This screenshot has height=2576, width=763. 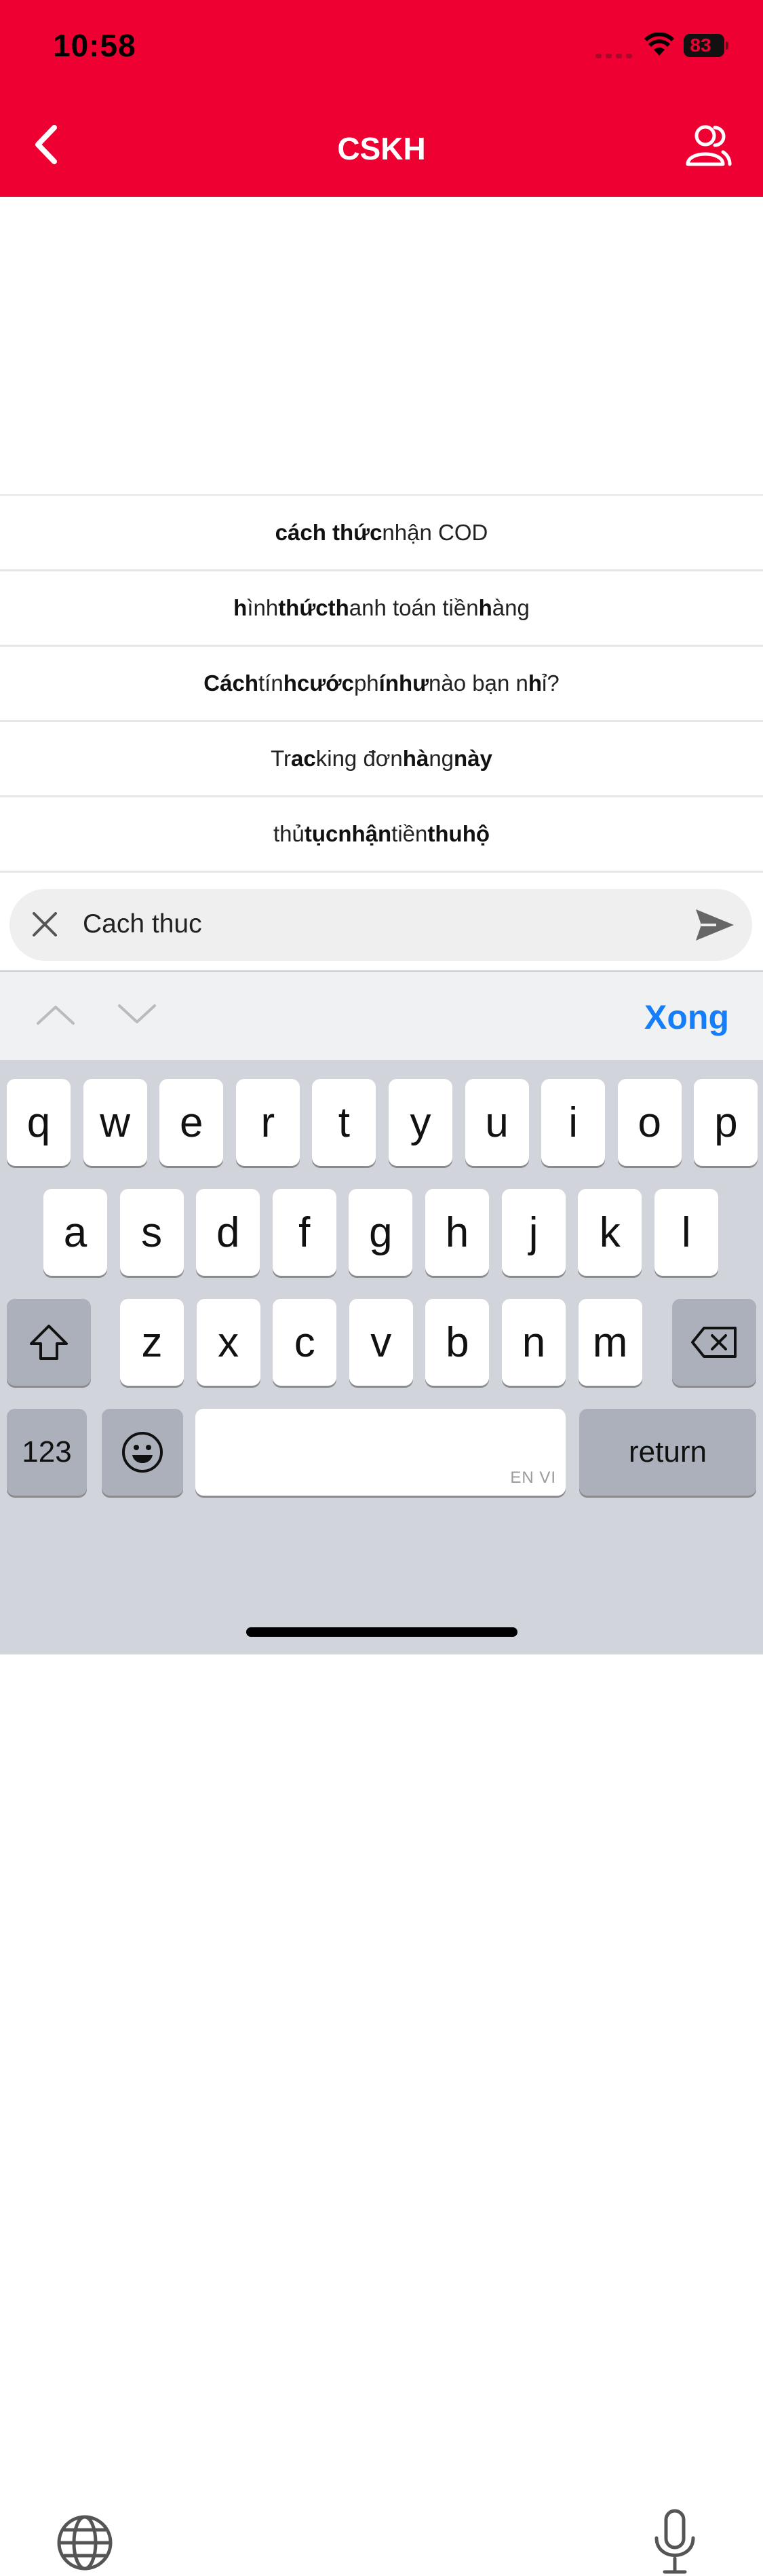 I want to click on suggestion-text-part: hà, so click(x=415, y=758).